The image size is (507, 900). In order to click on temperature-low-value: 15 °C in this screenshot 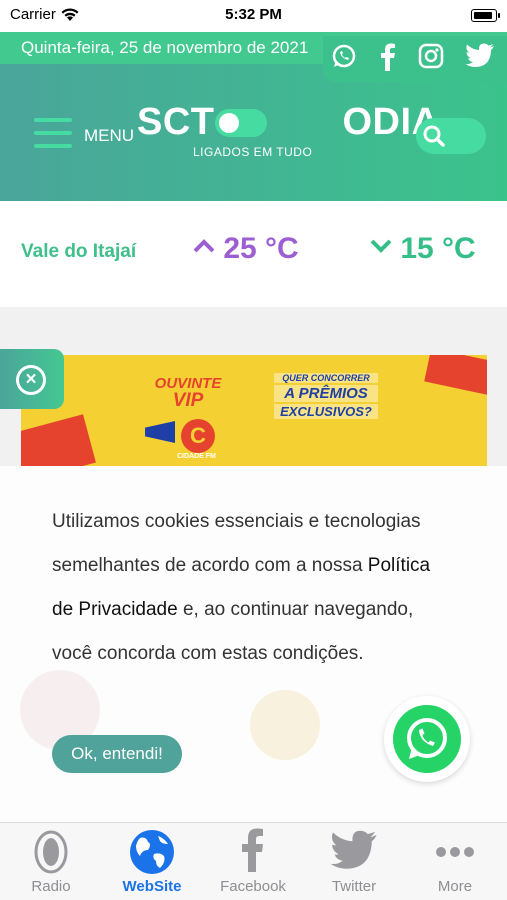, I will do `click(438, 248)`.